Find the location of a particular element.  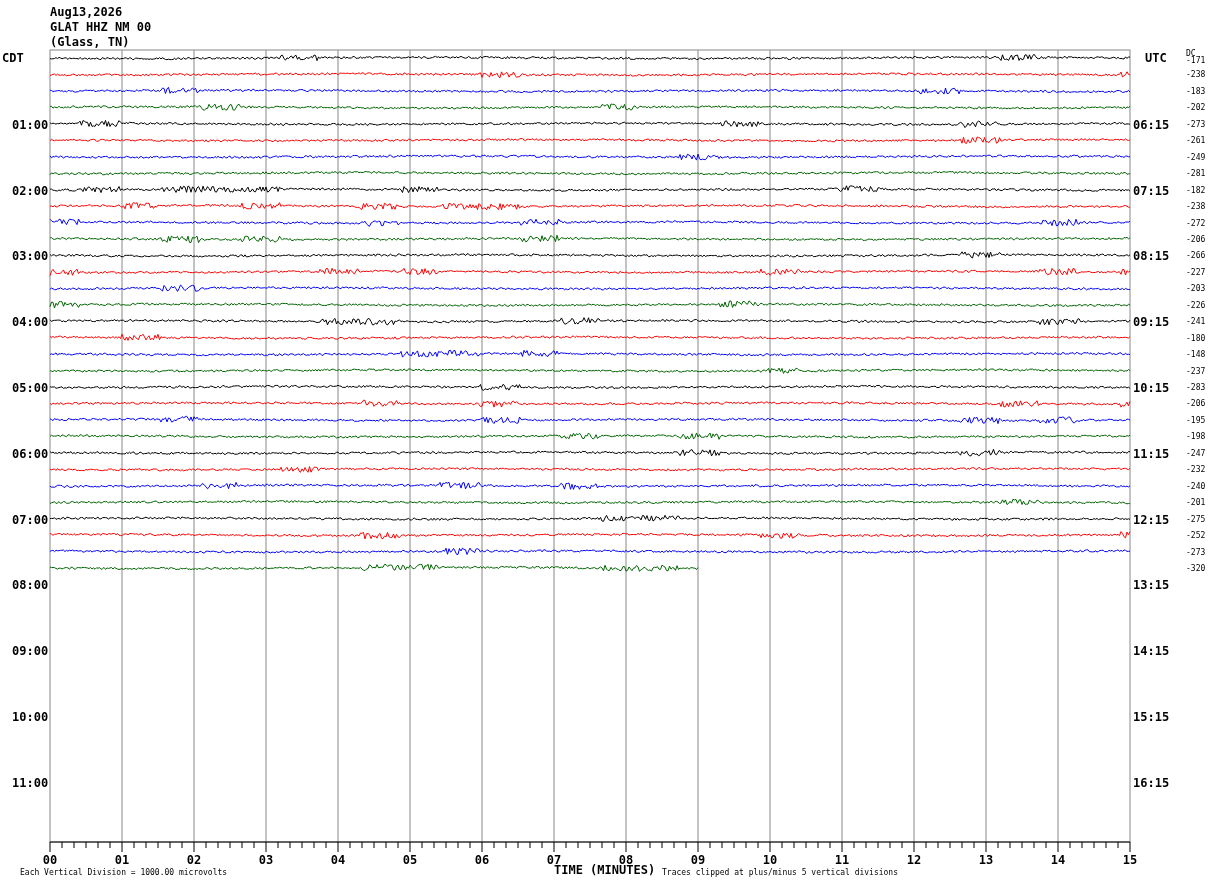

minute-label: 04 is located at coordinates (338, 860).